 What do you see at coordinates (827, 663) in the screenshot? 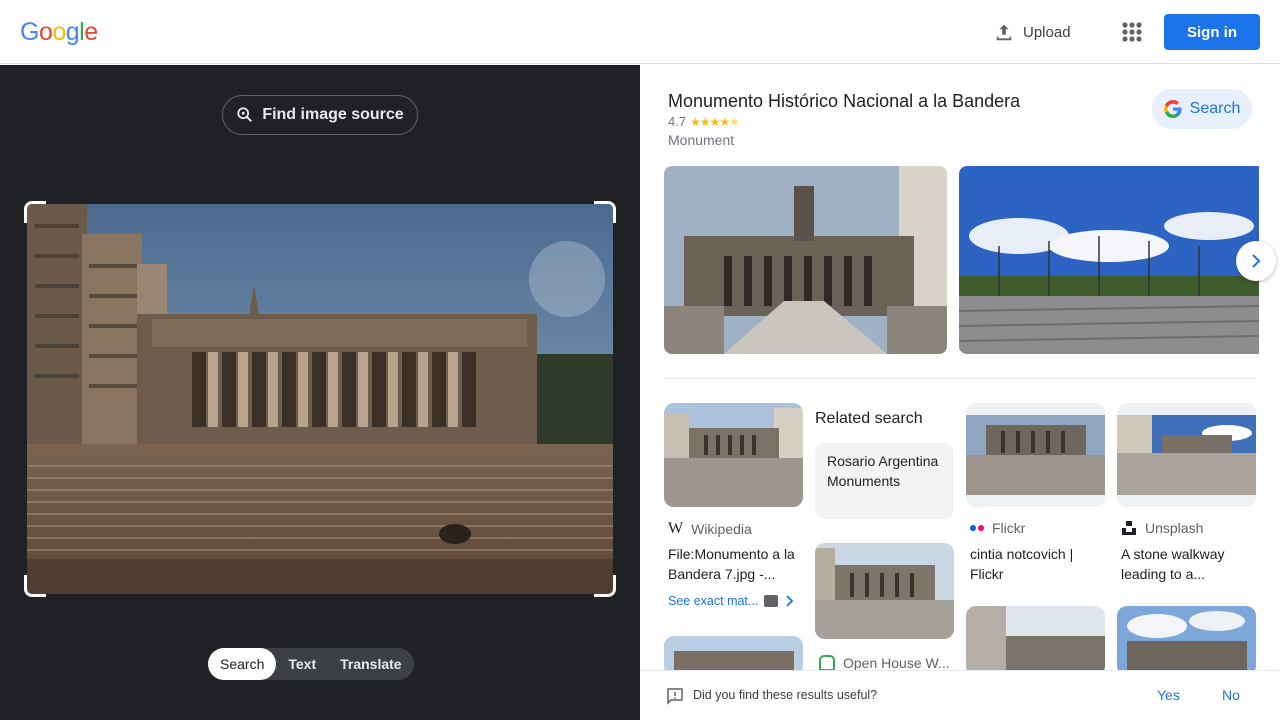
I see `open-house-icon` at bounding box center [827, 663].